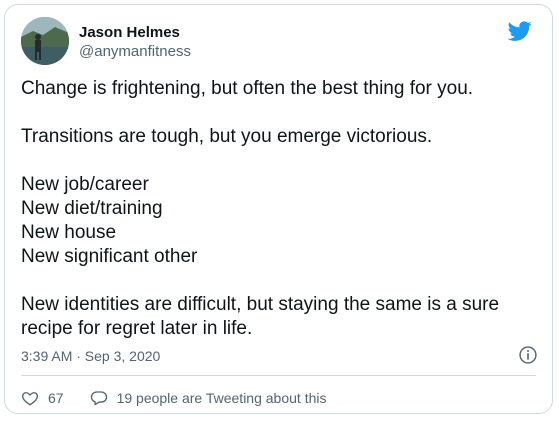 The height and width of the screenshot is (422, 559). I want to click on divider, so click(278, 375).